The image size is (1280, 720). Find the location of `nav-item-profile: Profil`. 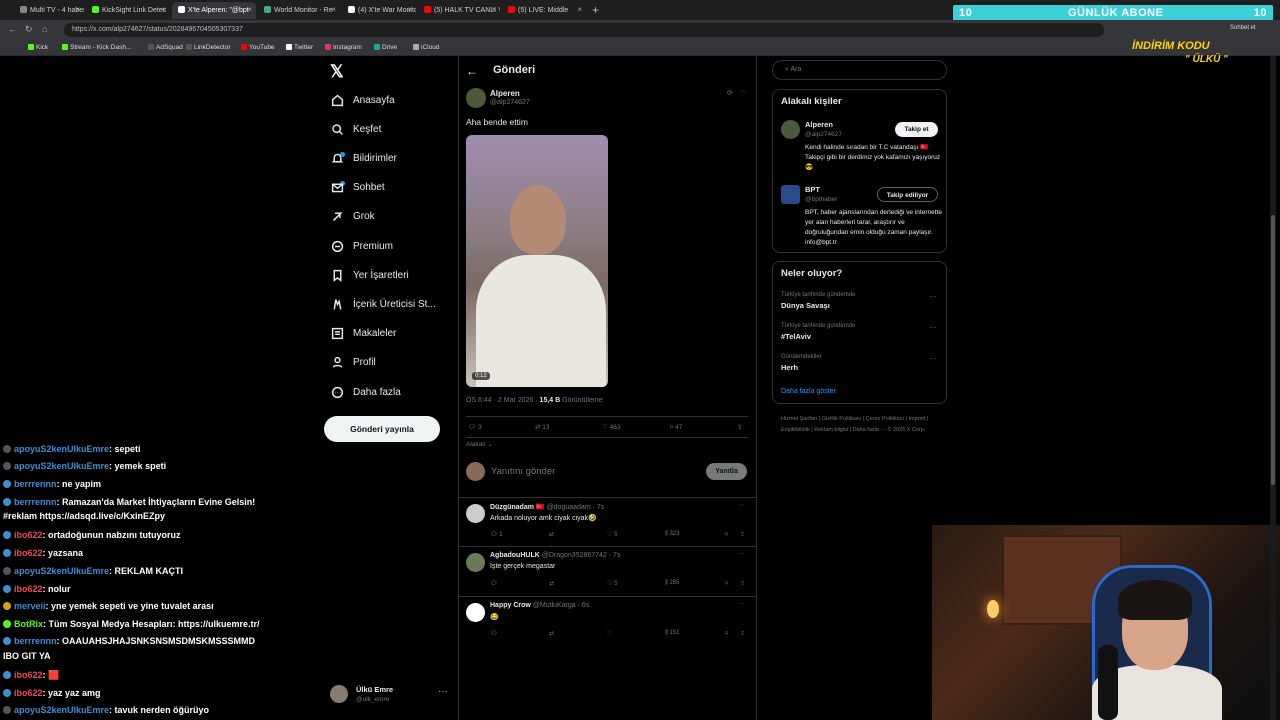

nav-item-profile: Profil is located at coordinates (353, 363).